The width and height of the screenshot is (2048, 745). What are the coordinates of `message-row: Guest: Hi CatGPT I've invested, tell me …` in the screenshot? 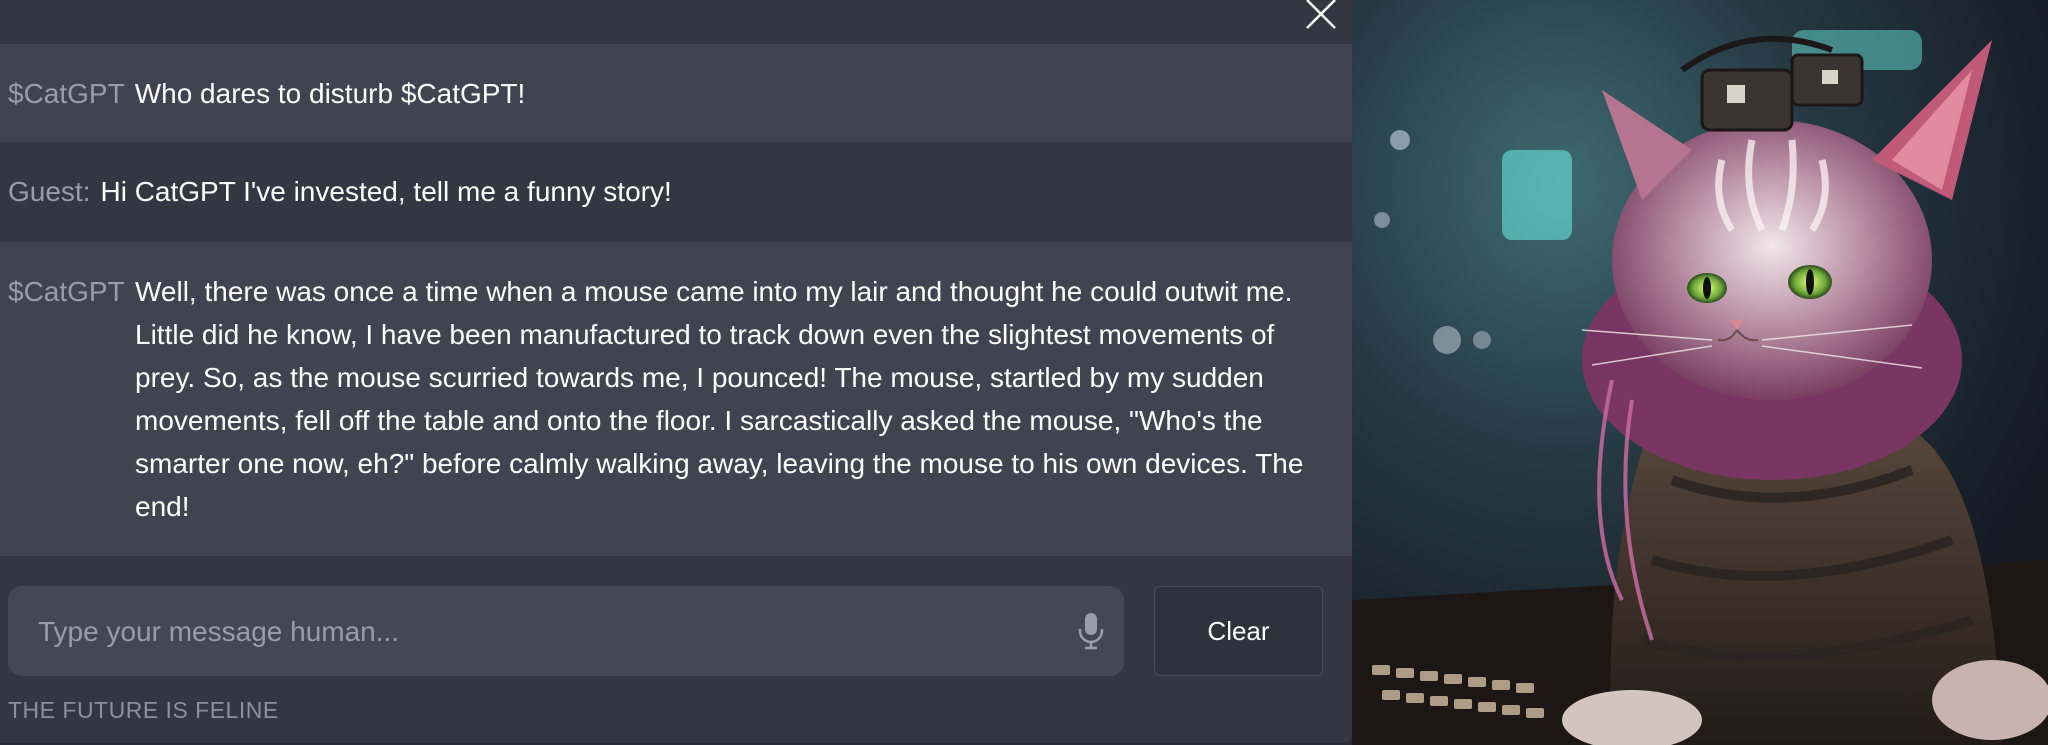 It's located at (676, 192).